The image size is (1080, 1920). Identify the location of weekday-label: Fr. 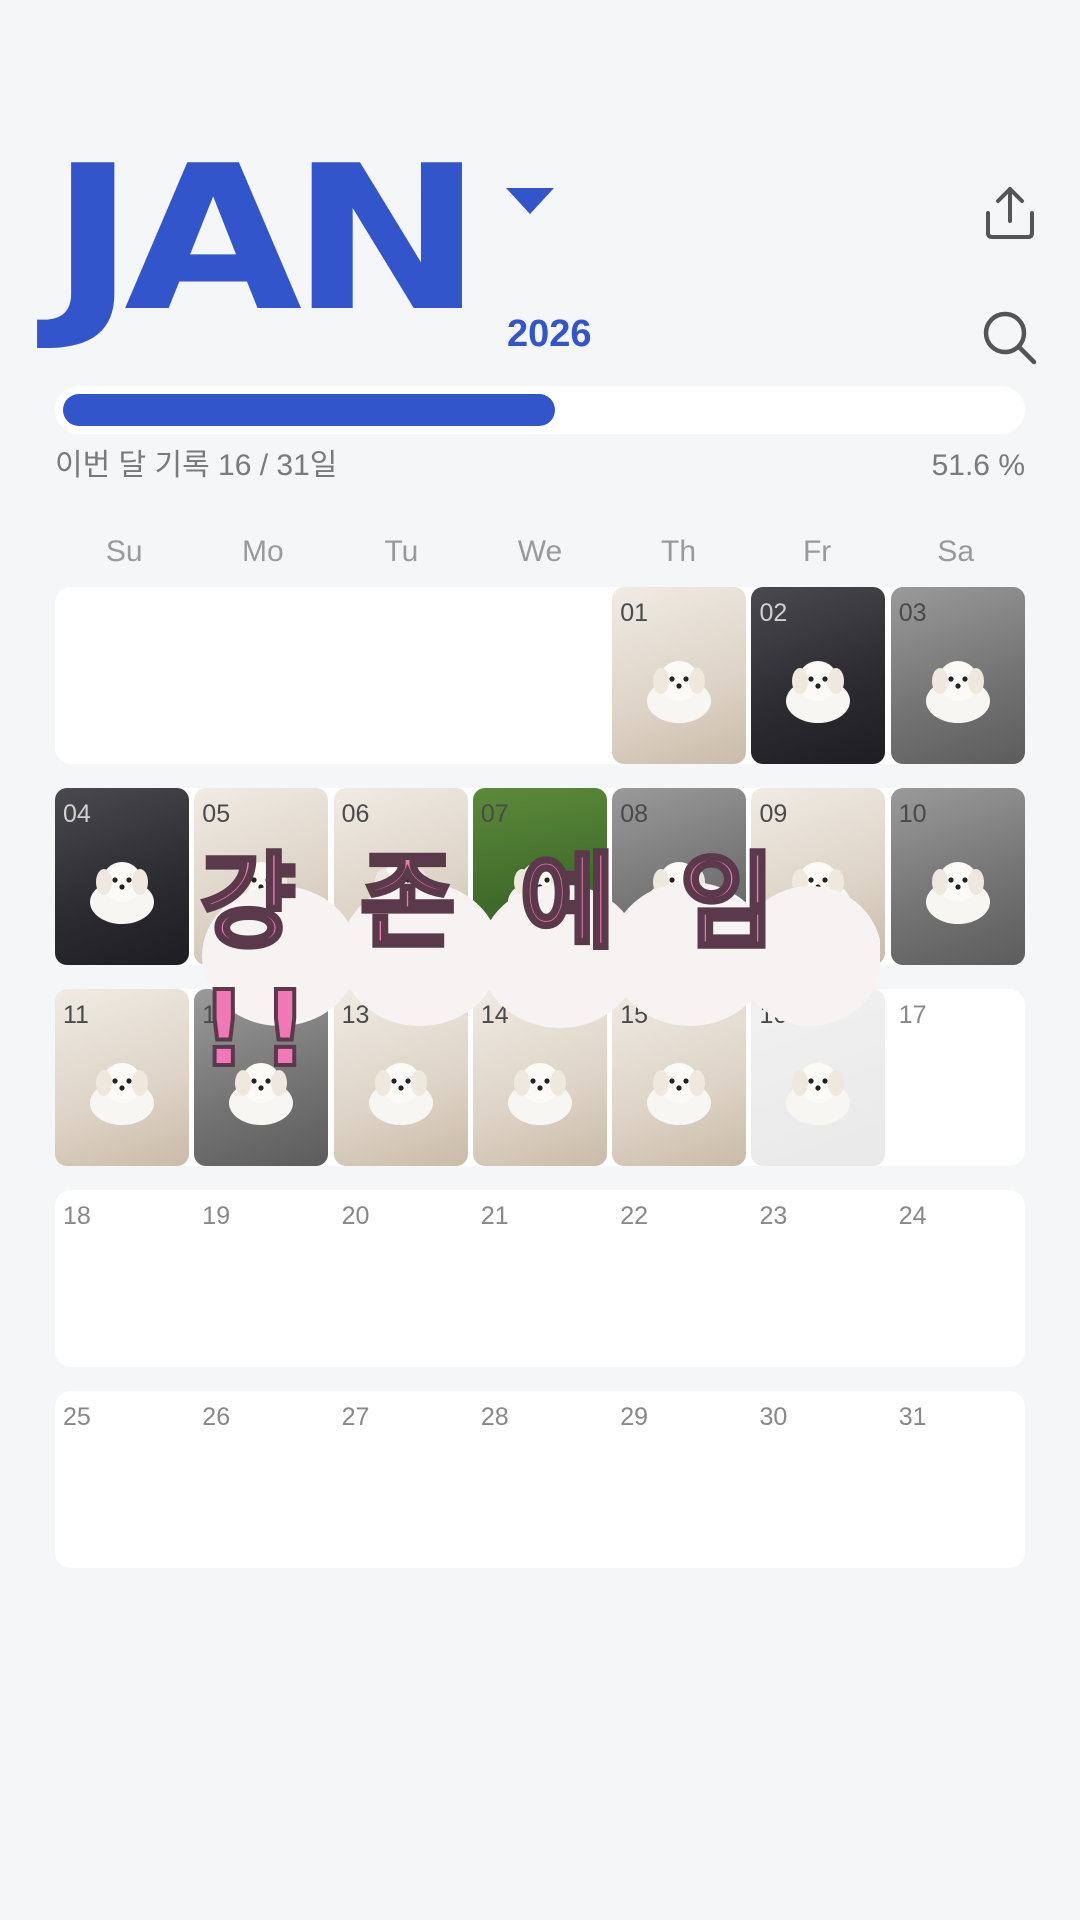
(817, 551).